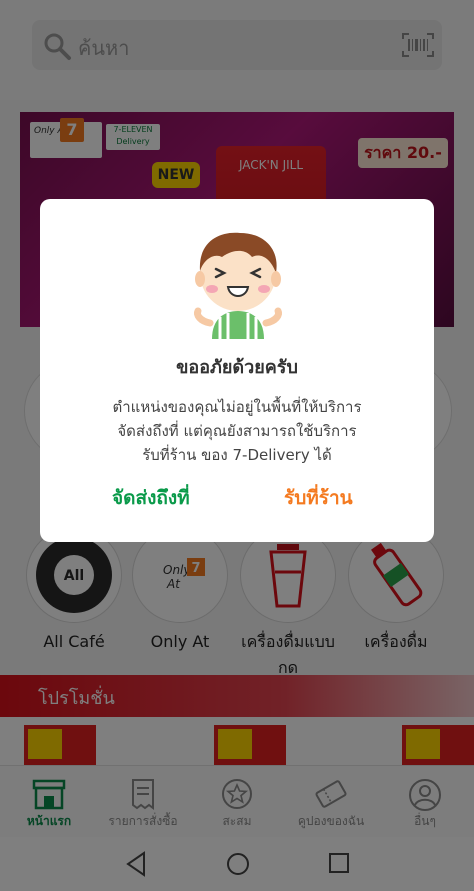 This screenshot has height=891, width=474. Describe the element at coordinates (237, 455) in the screenshot. I see `dialog-message-line: รับที่ร้าน ของ 7-Delivery ได้` at that location.